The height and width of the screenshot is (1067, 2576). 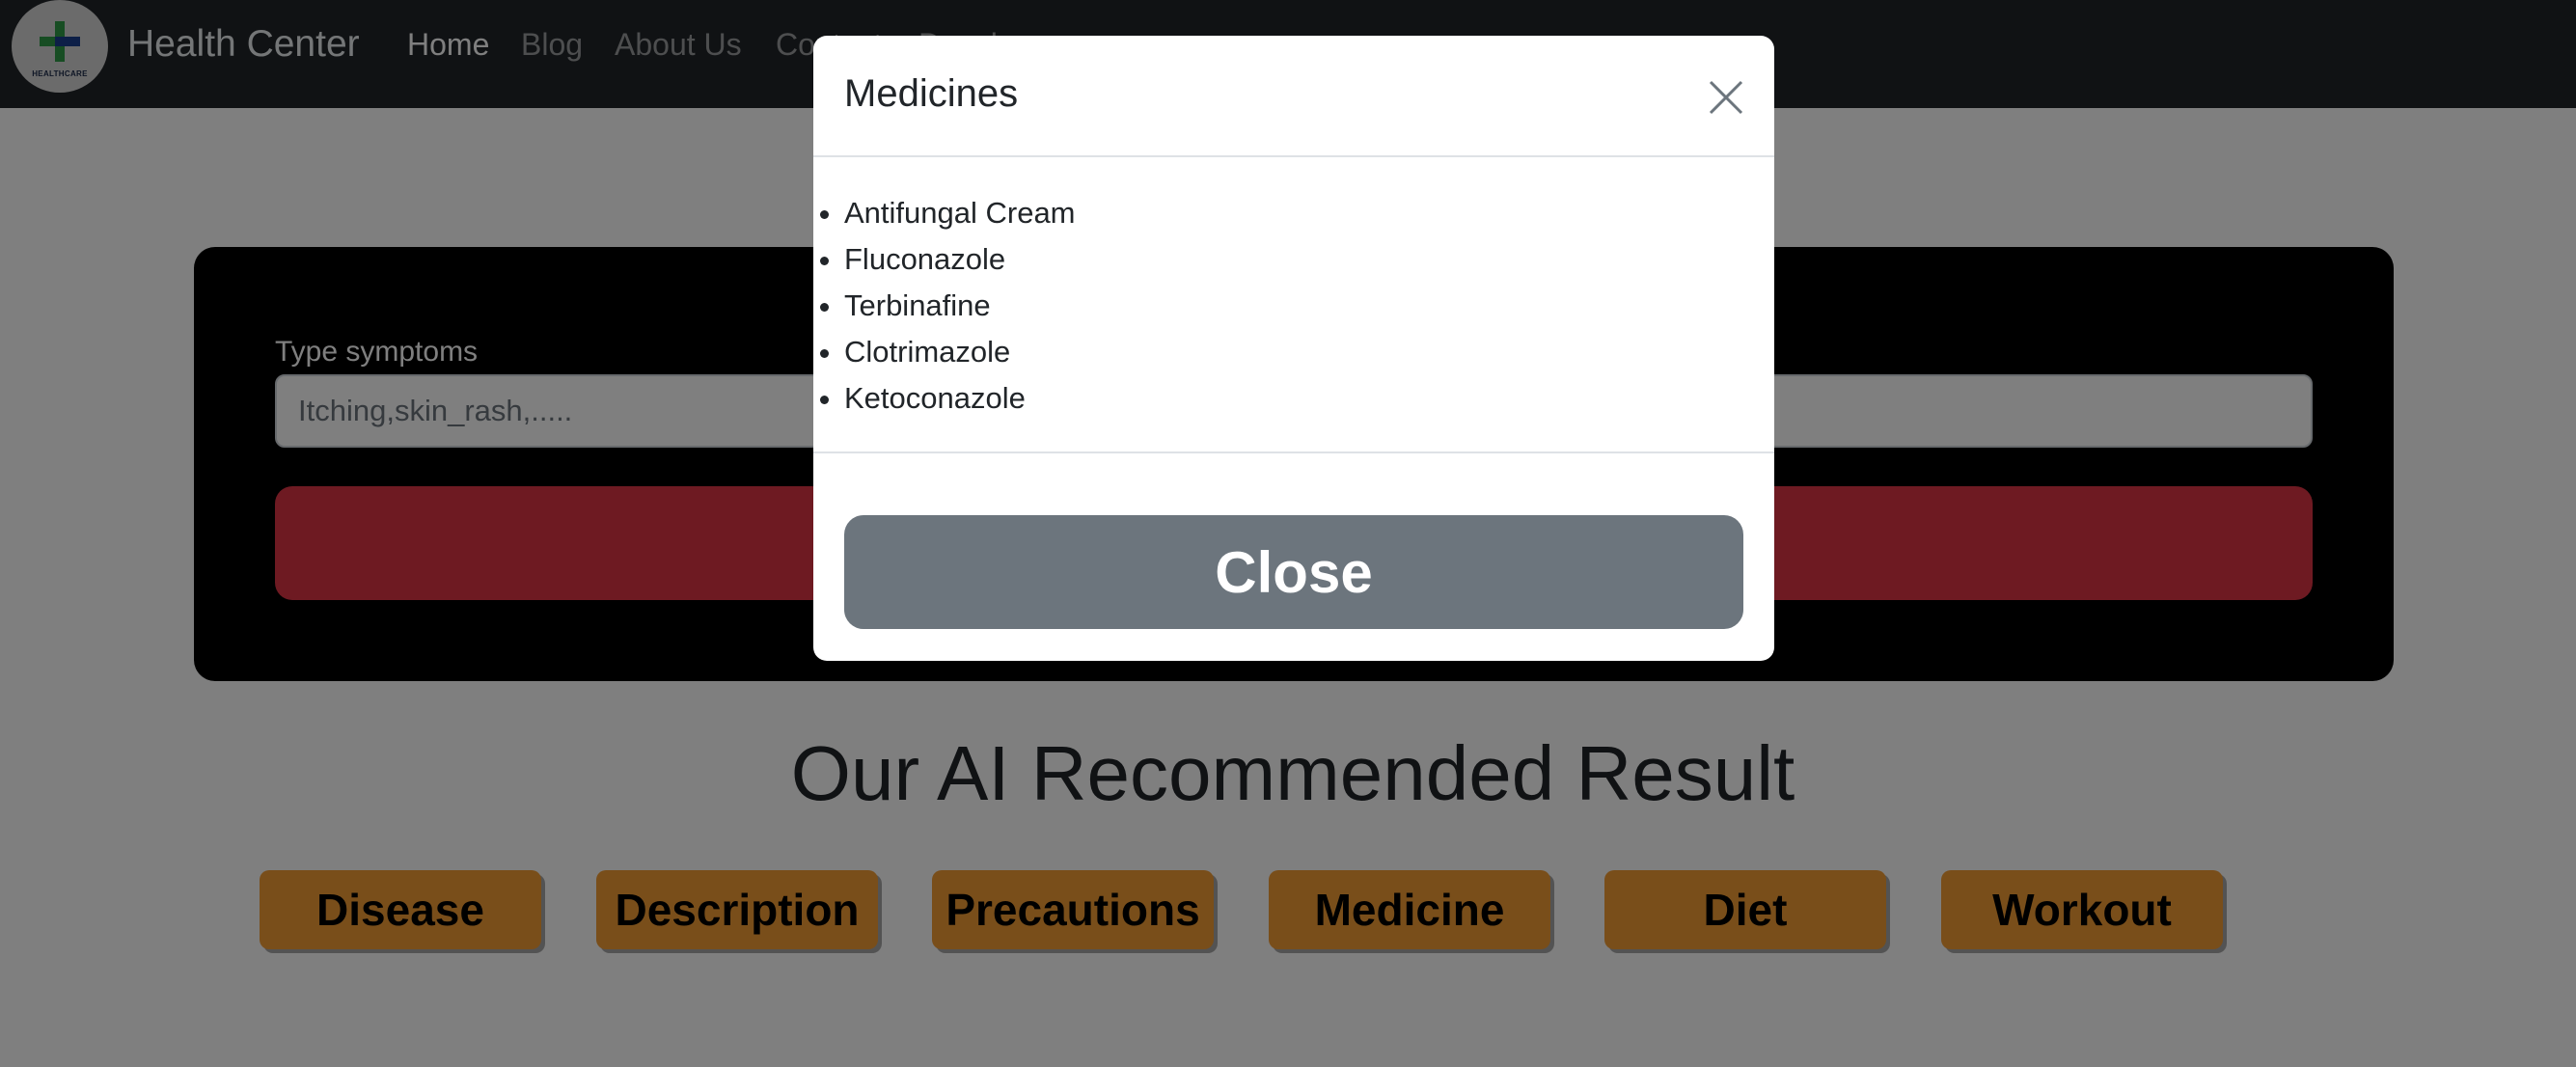 I want to click on list-item: Clotrimazole, so click(x=960, y=352).